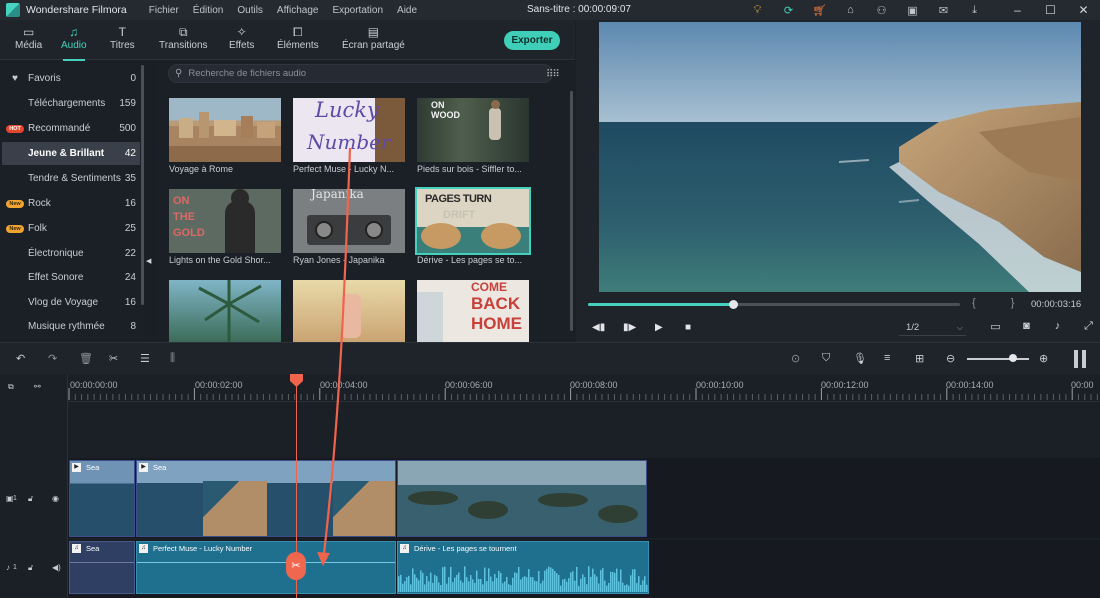 This screenshot has width=1100, height=598. What do you see at coordinates (571, 211) in the screenshot?
I see `library-scrollbar` at bounding box center [571, 211].